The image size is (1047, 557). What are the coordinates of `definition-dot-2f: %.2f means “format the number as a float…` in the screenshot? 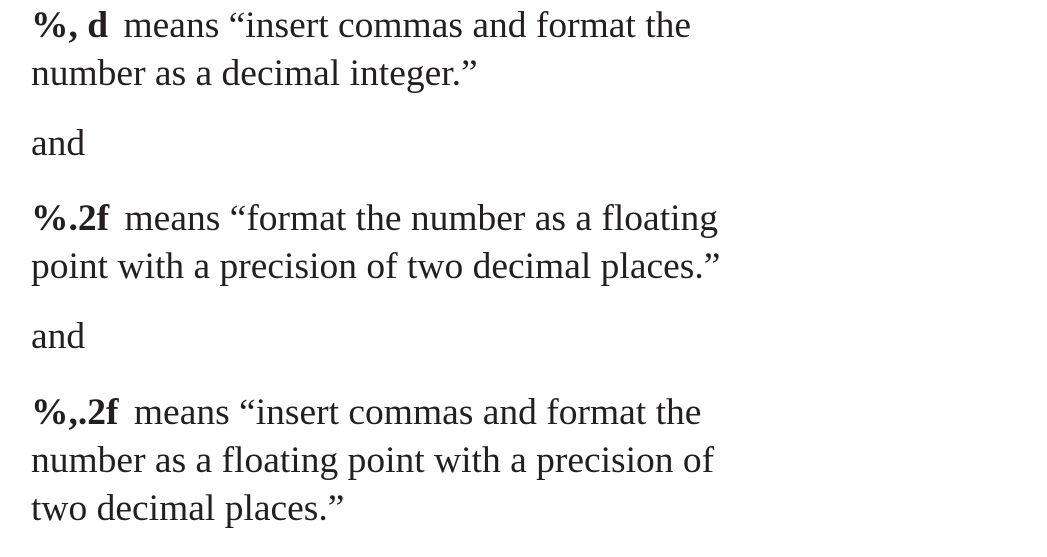 It's located at (375, 243).